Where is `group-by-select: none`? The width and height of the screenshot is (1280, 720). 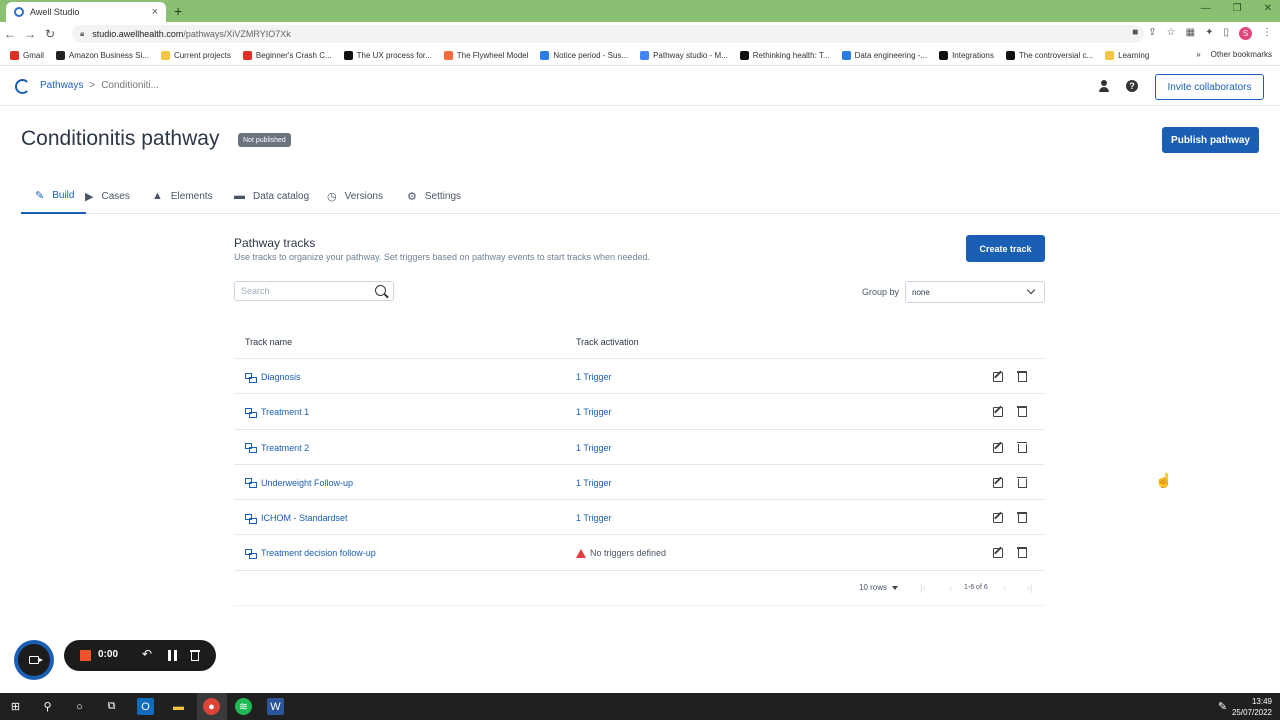 group-by-select: none is located at coordinates (975, 292).